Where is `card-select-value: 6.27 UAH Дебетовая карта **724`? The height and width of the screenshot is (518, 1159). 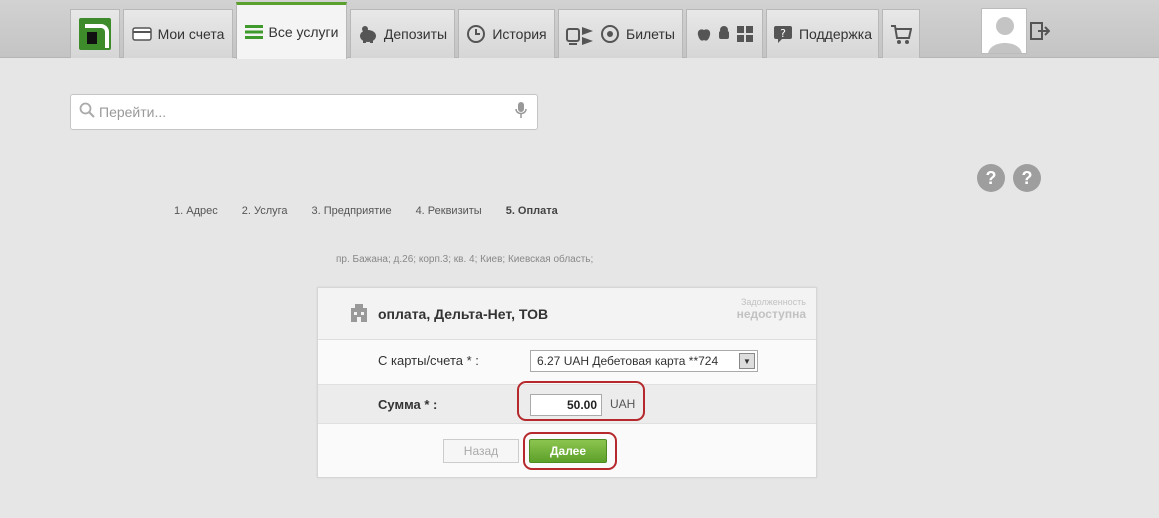
card-select-value: 6.27 UAH Дебетовая карта **724 is located at coordinates (628, 361).